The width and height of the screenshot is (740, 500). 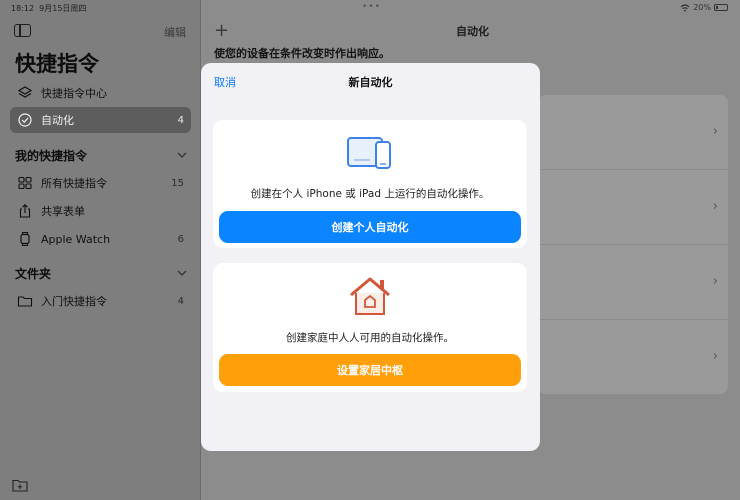 I want to click on sidebar-item-label: 所有快捷指令, so click(x=74, y=183).